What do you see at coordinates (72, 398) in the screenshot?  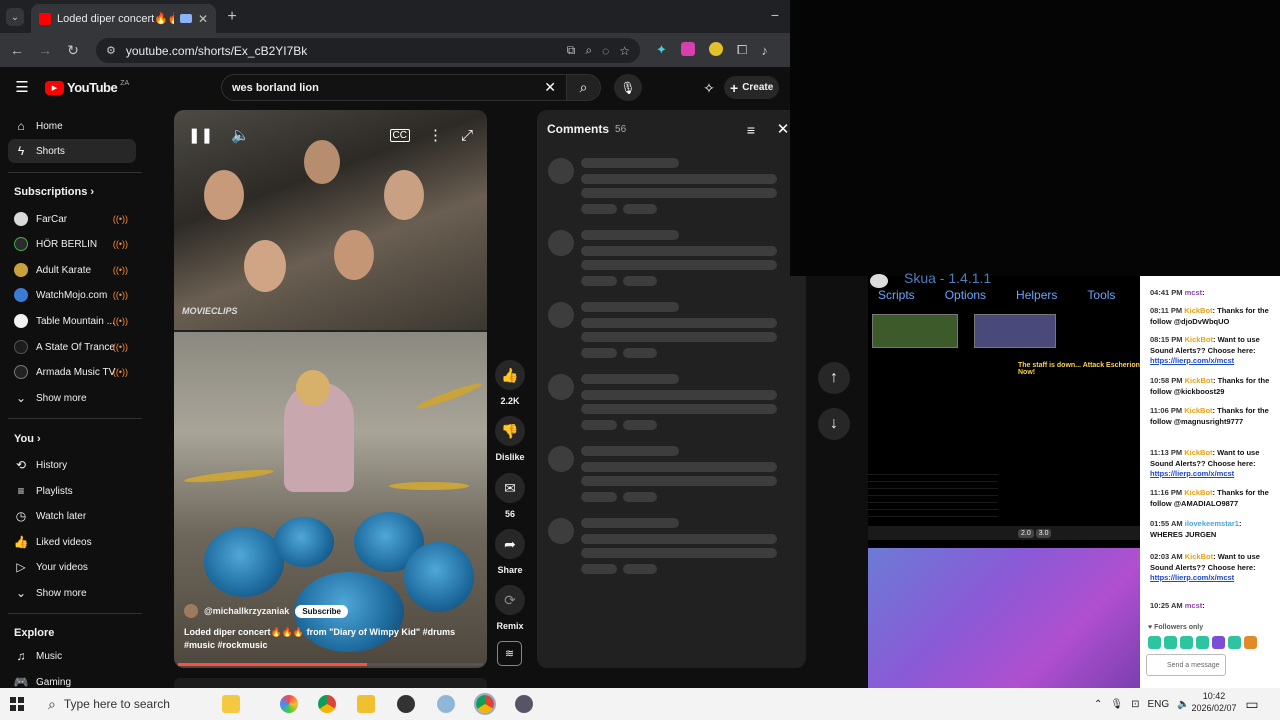 I see `show-more-subscriptions: ⌄ Show more` at bounding box center [72, 398].